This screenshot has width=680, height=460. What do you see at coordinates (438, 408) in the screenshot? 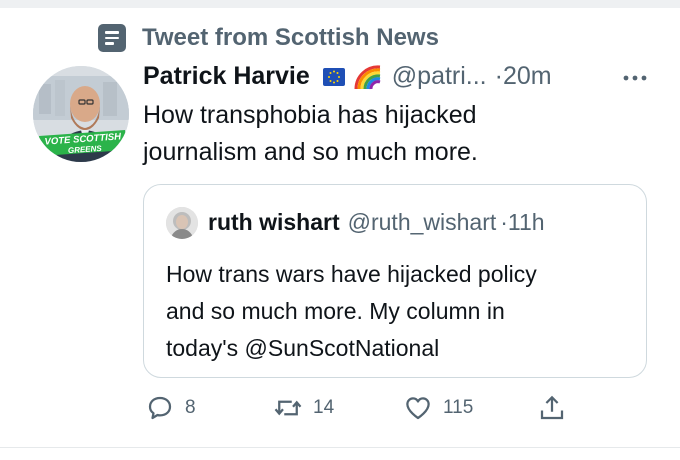
I see `like-button: 115` at bounding box center [438, 408].